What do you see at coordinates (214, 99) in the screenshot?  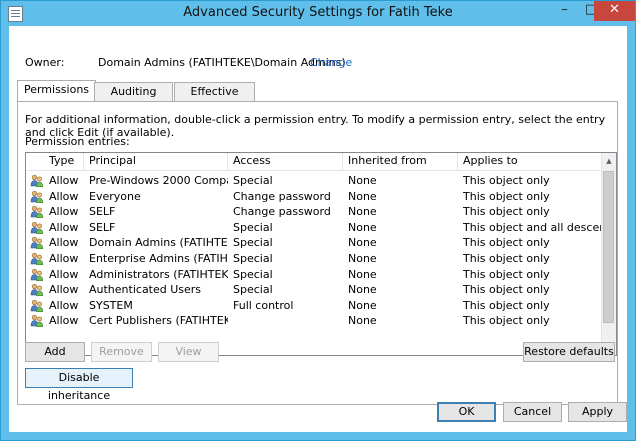 I see `tab-effective-access: Effective Access` at bounding box center [214, 99].